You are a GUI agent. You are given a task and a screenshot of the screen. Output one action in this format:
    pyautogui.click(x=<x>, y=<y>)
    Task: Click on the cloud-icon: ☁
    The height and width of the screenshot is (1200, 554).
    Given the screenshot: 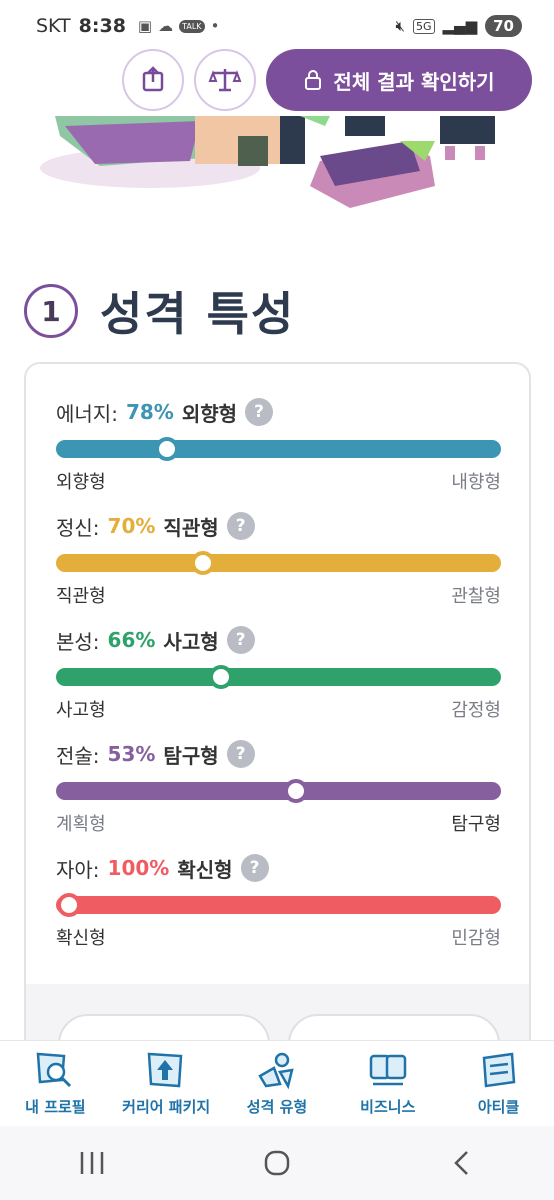 What is the action you would take?
    pyautogui.click(x=166, y=26)
    